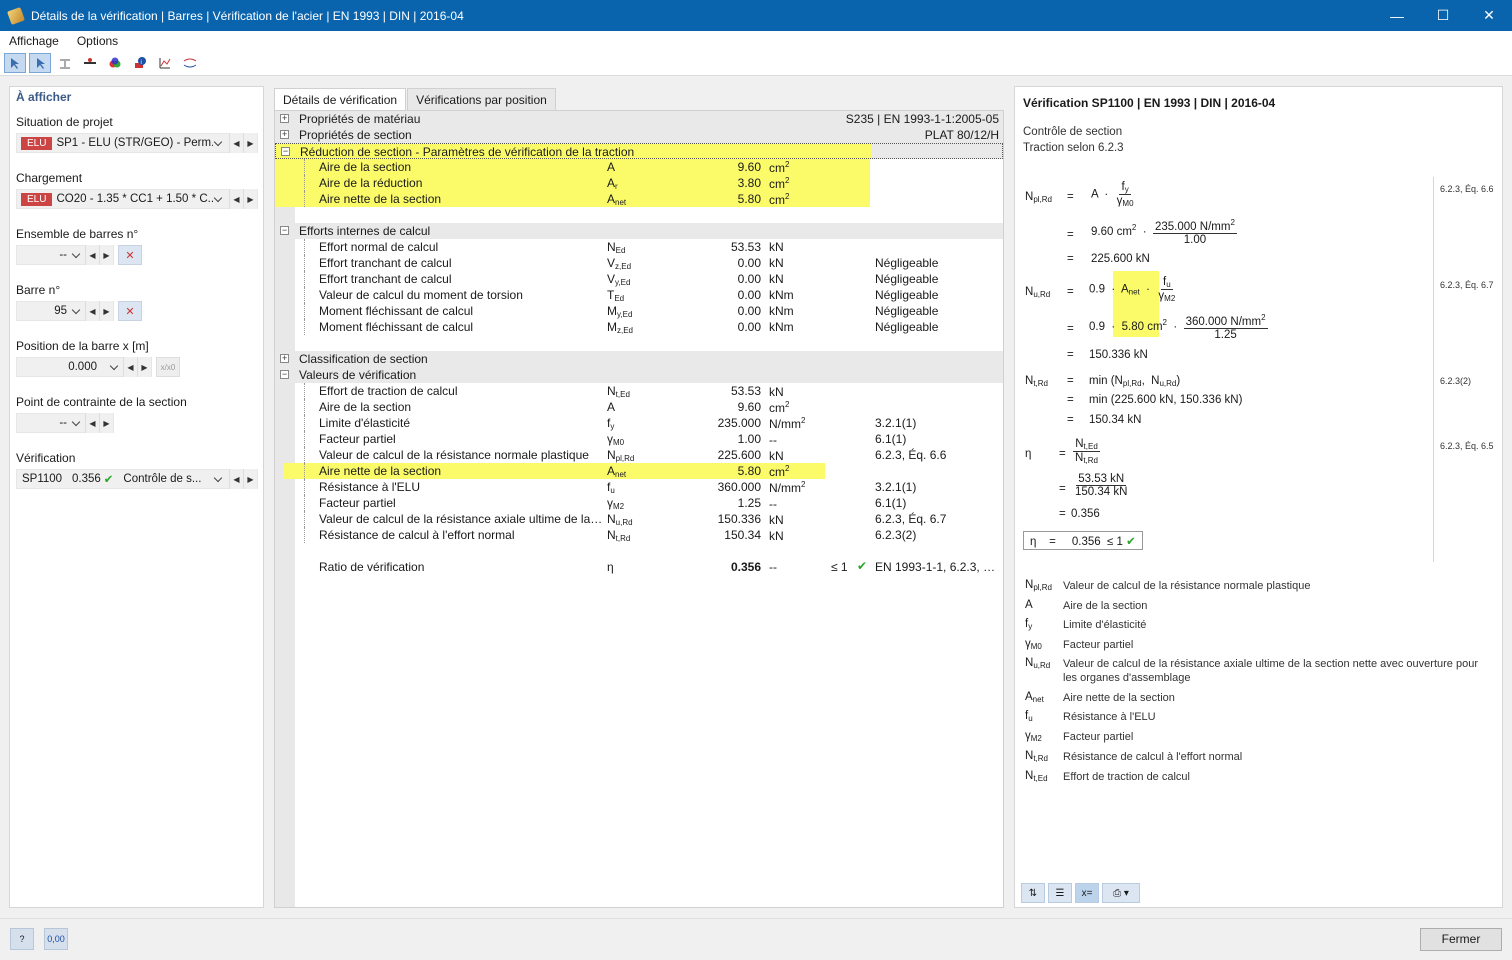 The height and width of the screenshot is (960, 1512). What do you see at coordinates (42, 479) in the screenshot?
I see `verif-id: SP1100` at bounding box center [42, 479].